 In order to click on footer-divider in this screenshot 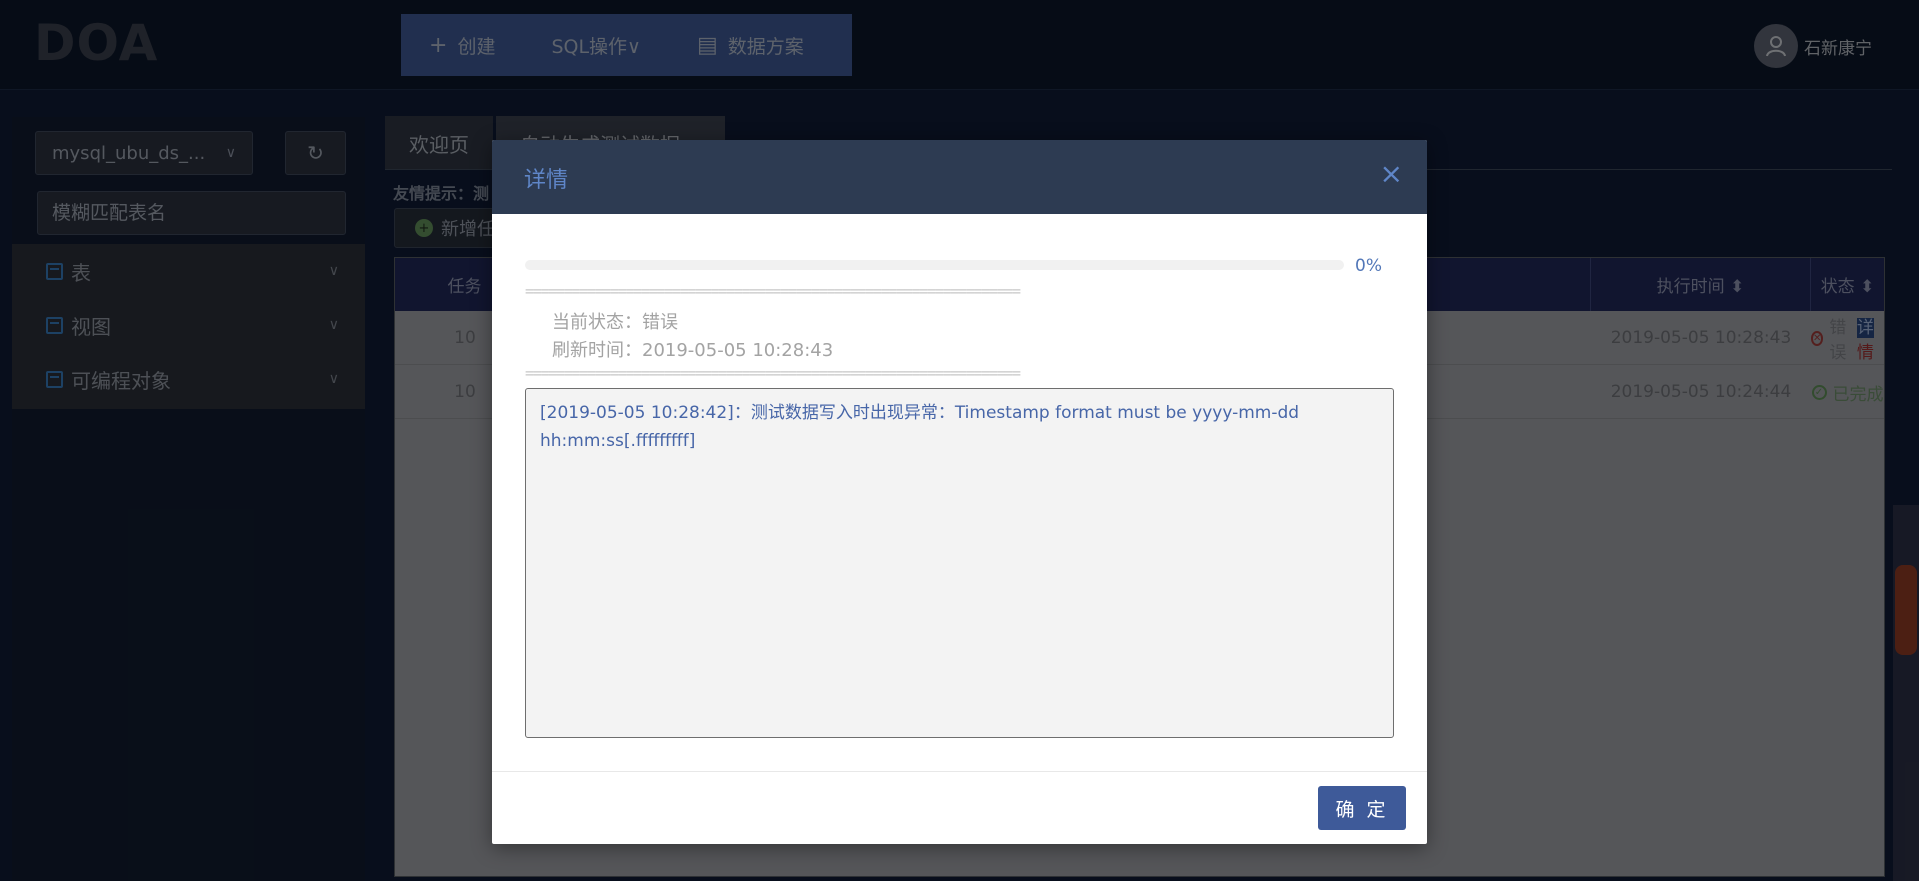, I will do `click(959, 771)`.